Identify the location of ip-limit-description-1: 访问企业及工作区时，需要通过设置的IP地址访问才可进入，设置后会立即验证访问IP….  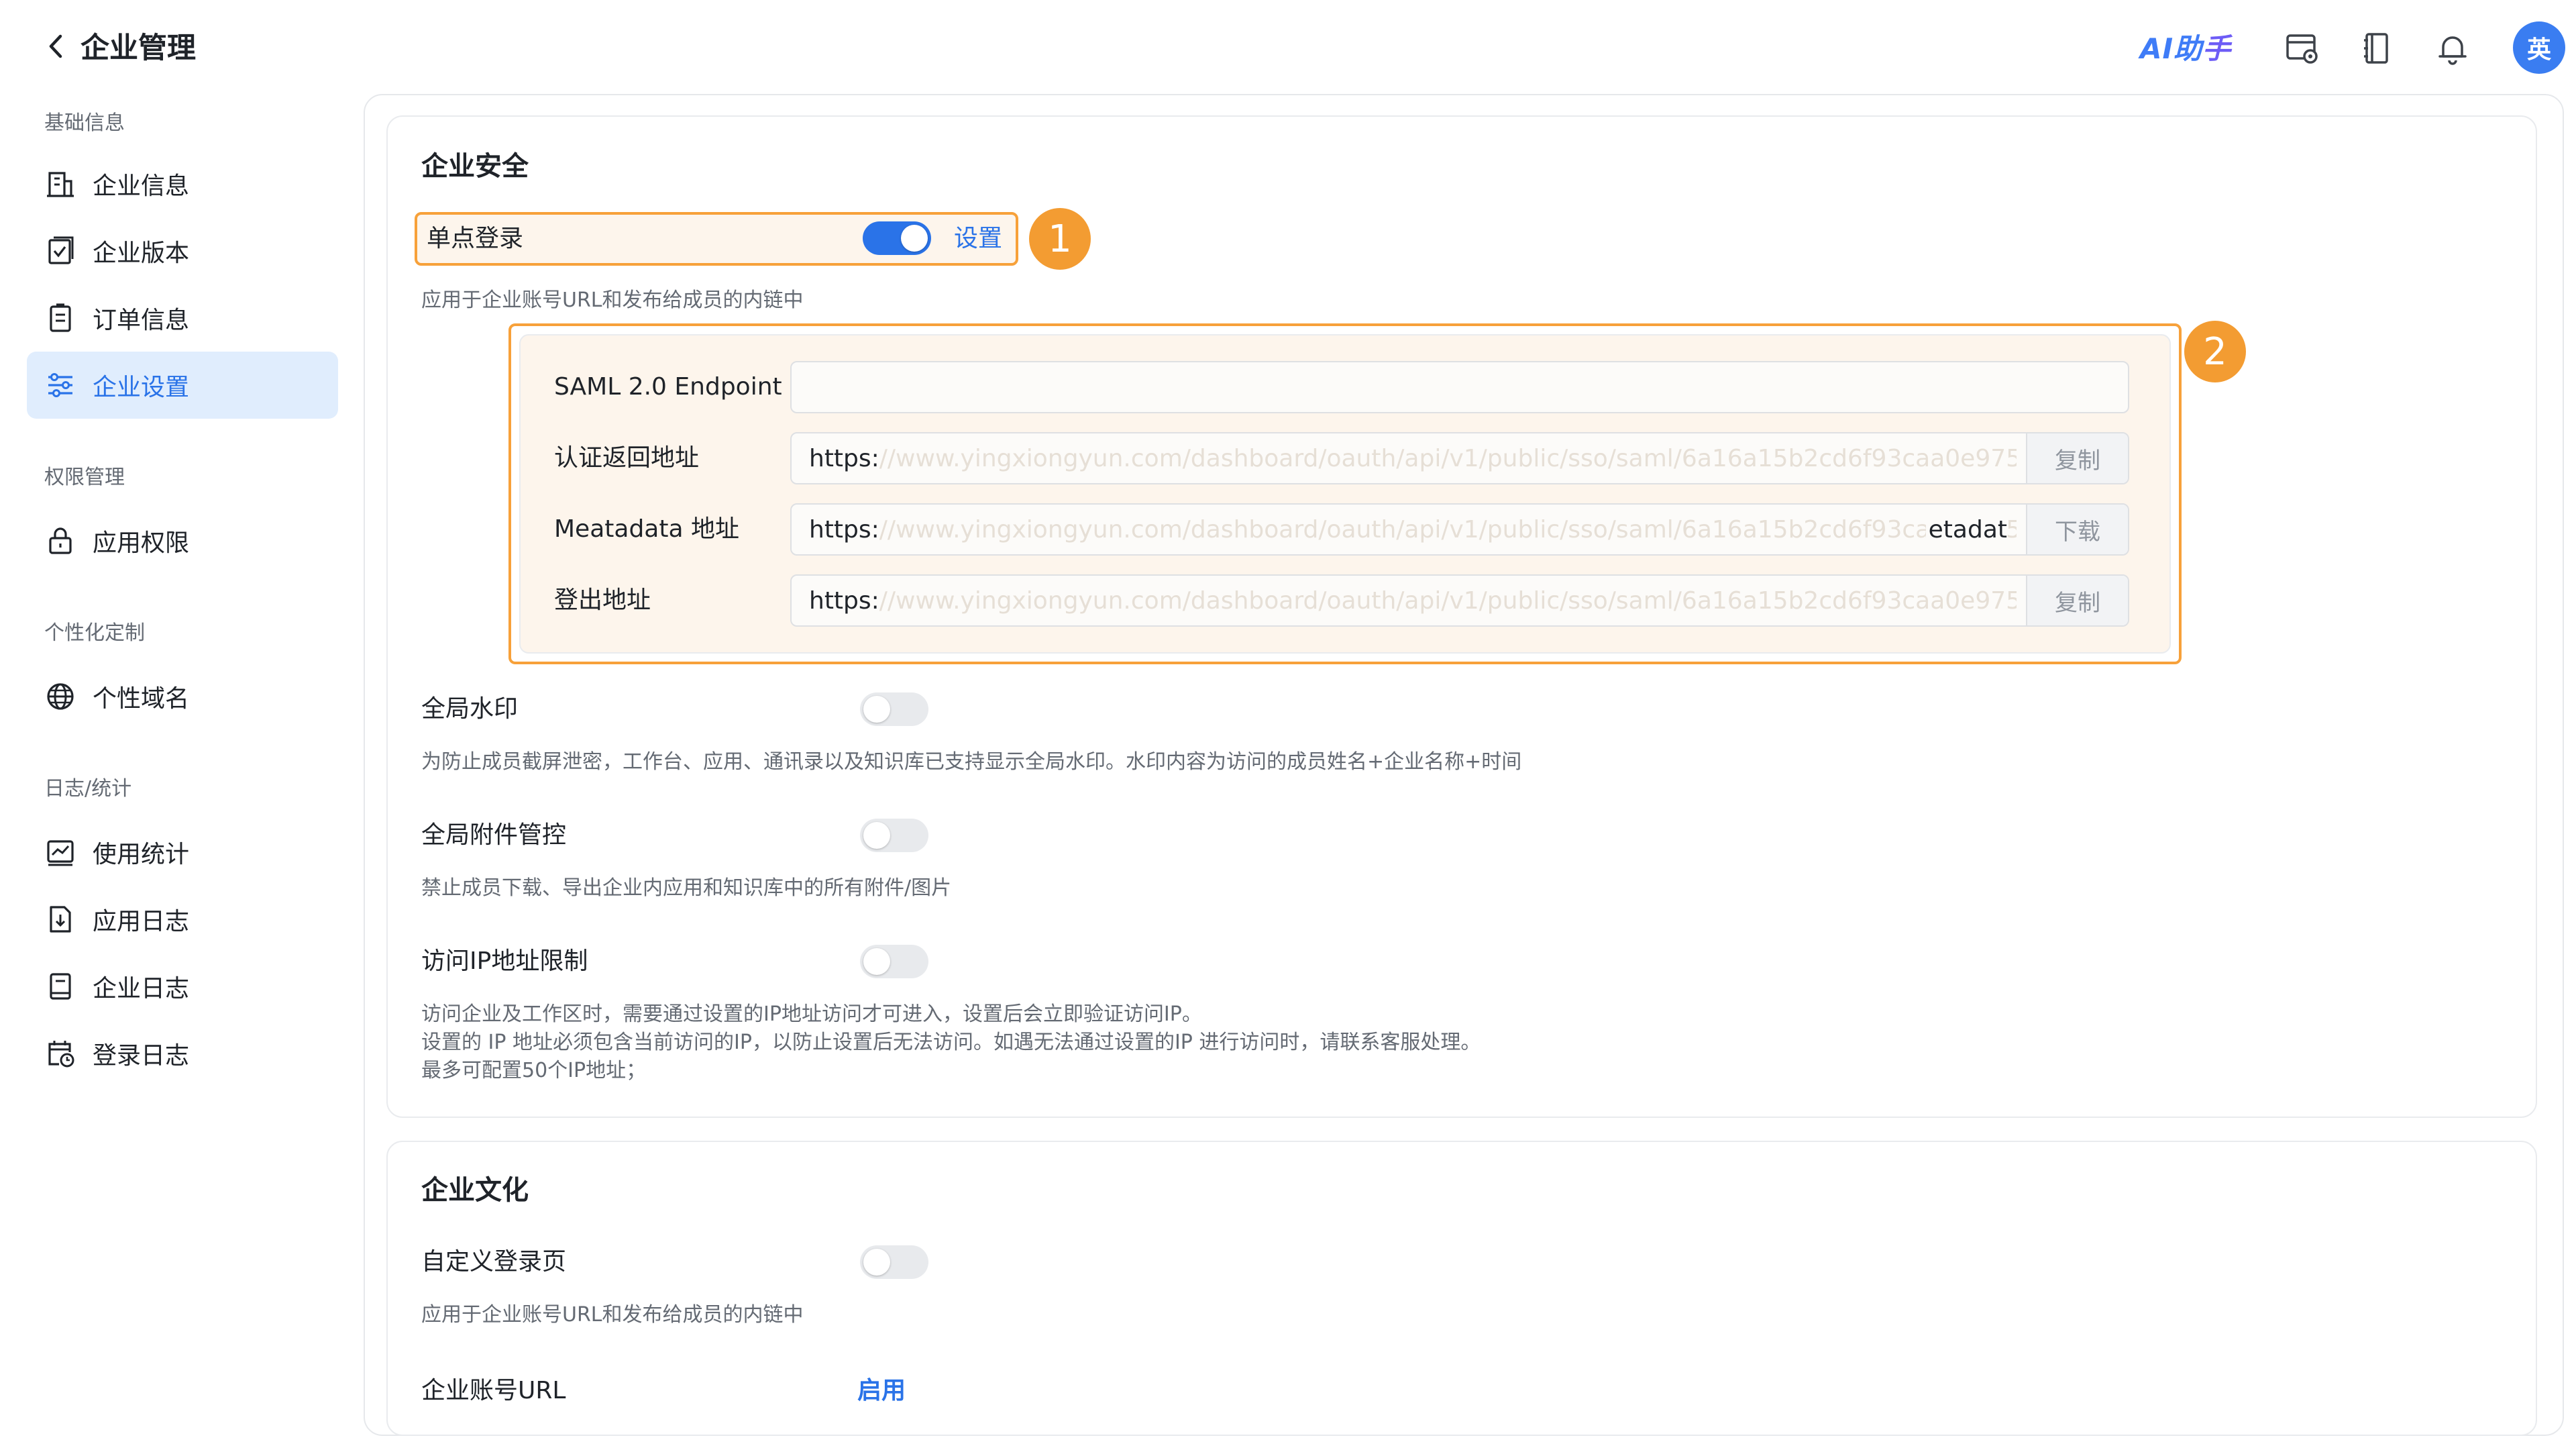
(811, 1014).